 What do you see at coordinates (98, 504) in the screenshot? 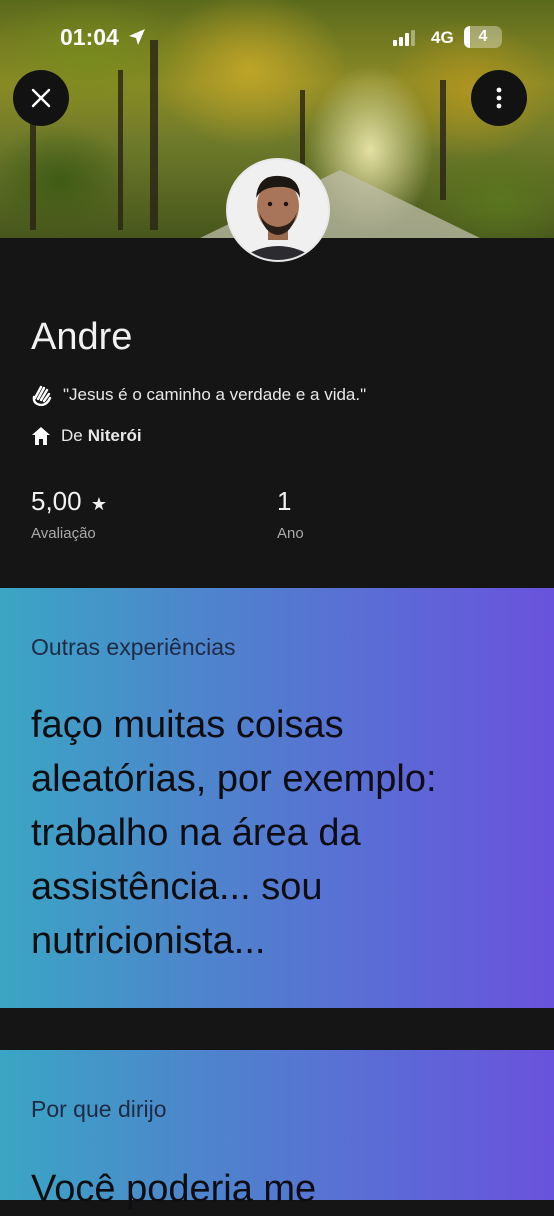
I see `star-icon: ★` at bounding box center [98, 504].